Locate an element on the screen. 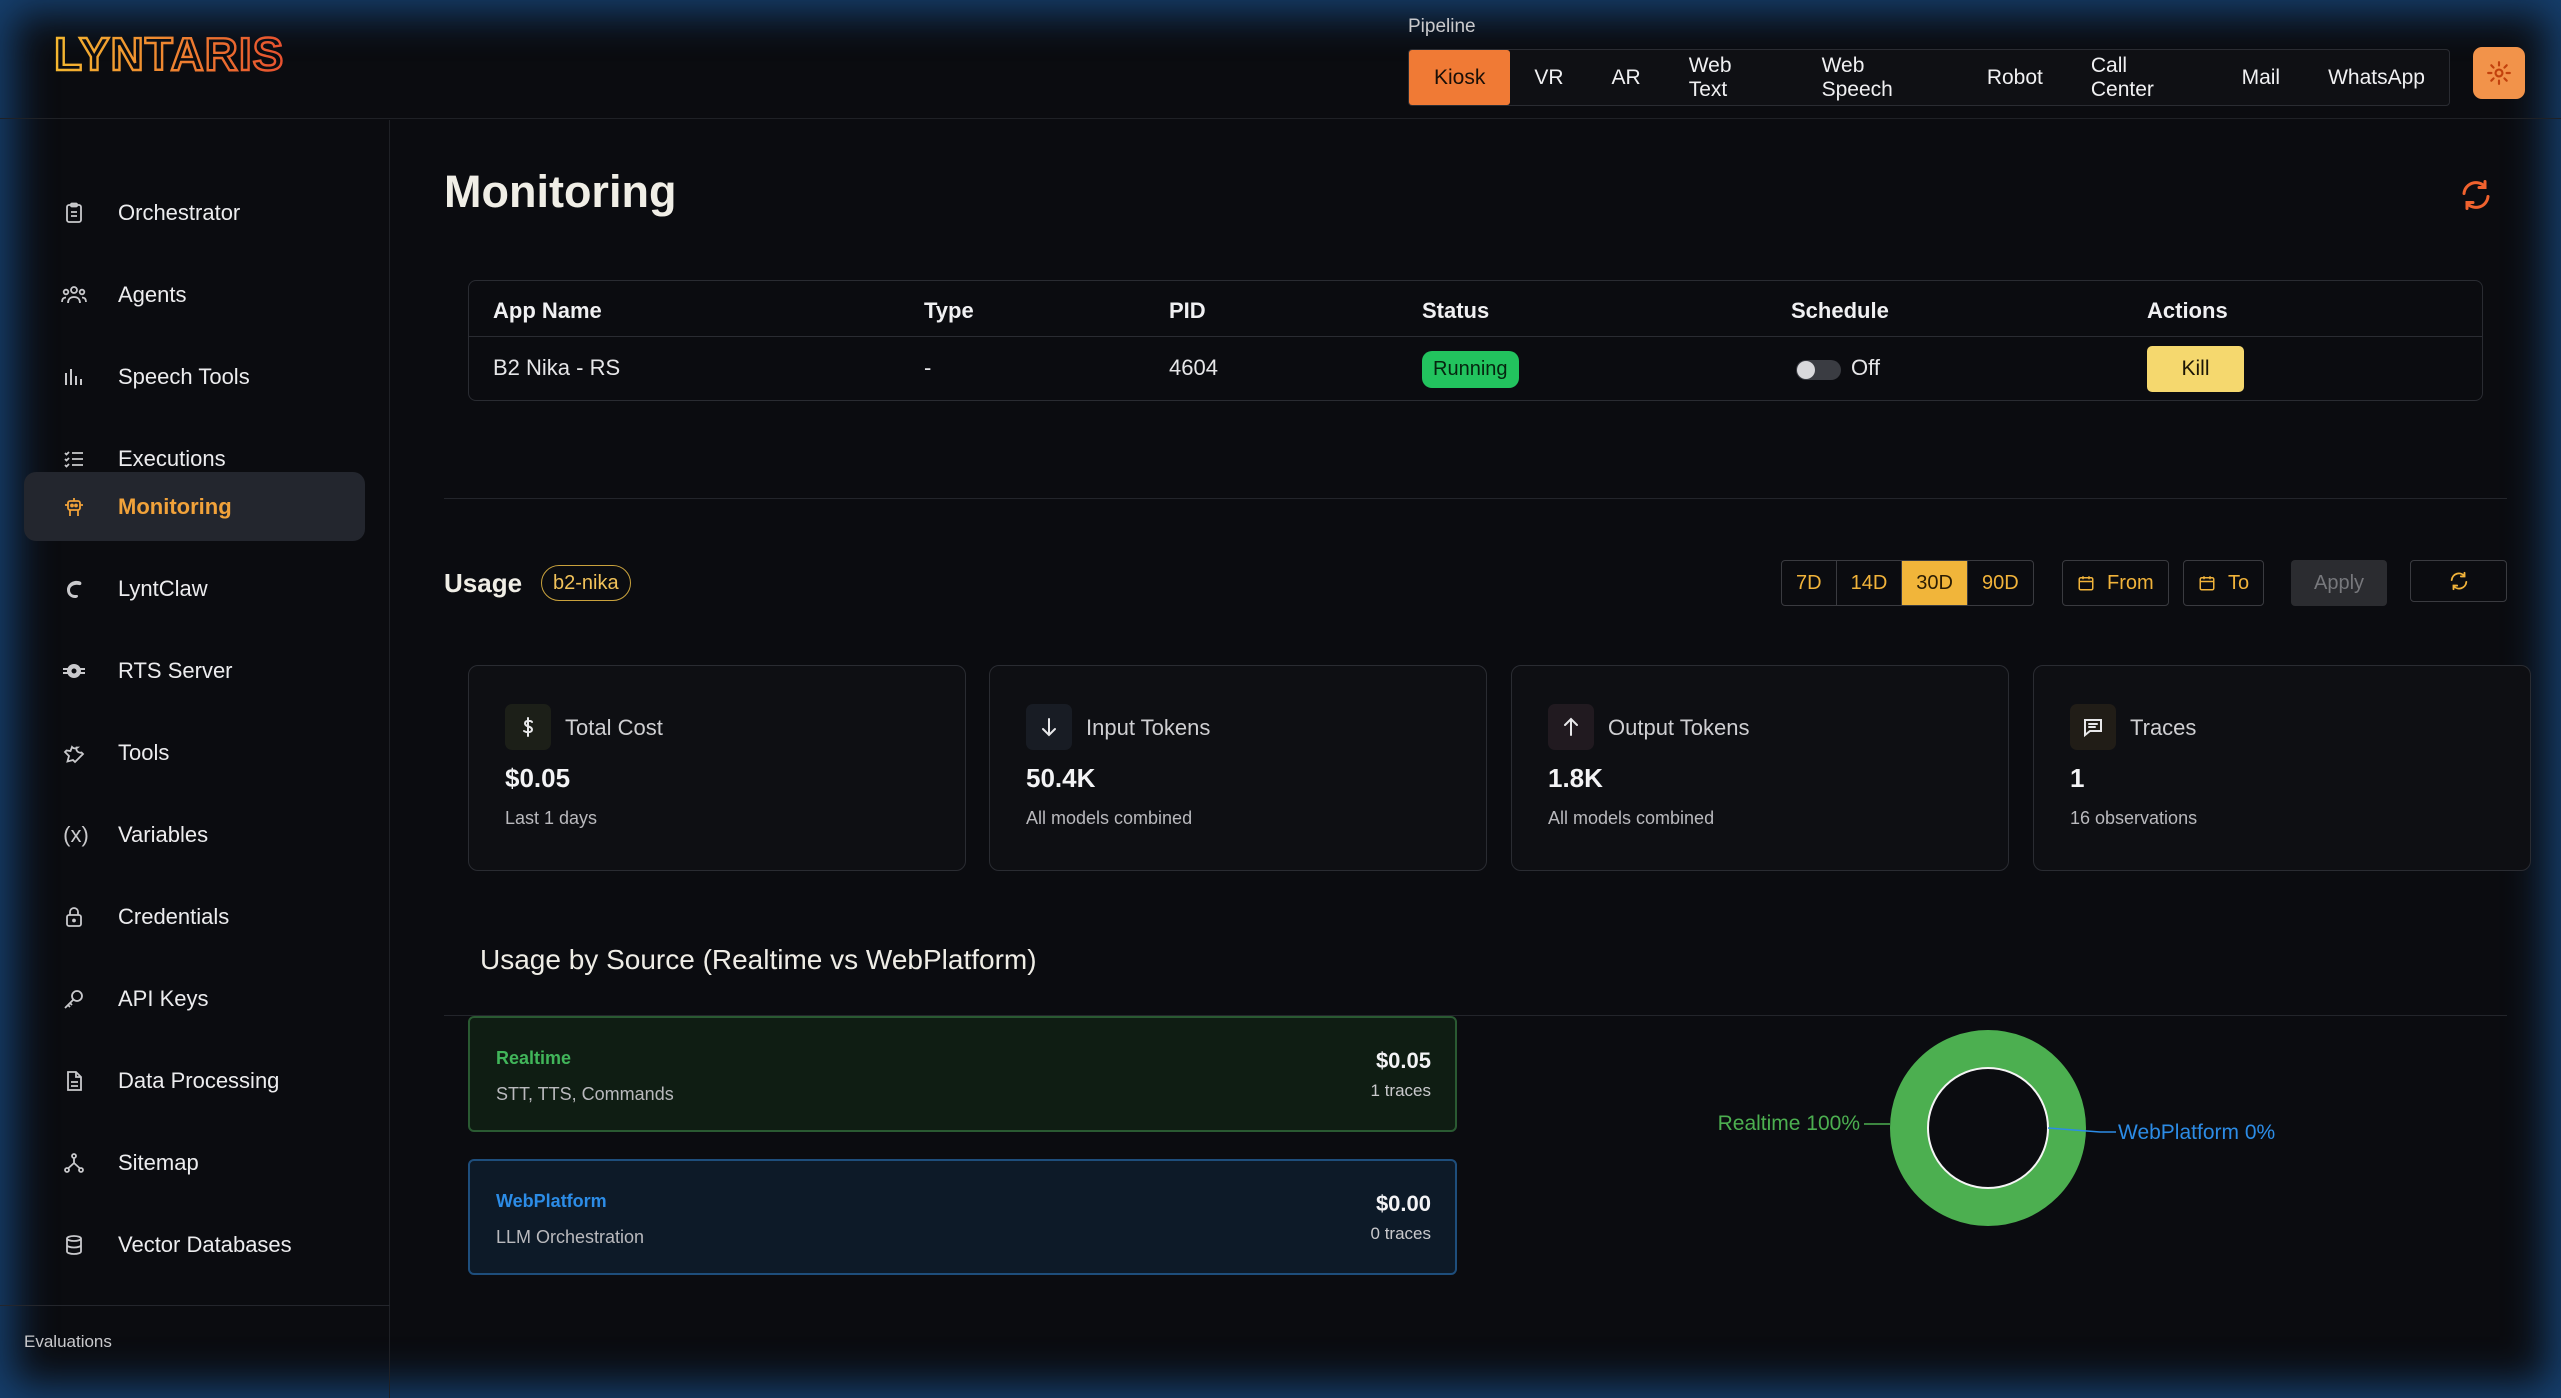 This screenshot has width=2561, height=1398. source-name: WebPlatform is located at coordinates (551, 1201).